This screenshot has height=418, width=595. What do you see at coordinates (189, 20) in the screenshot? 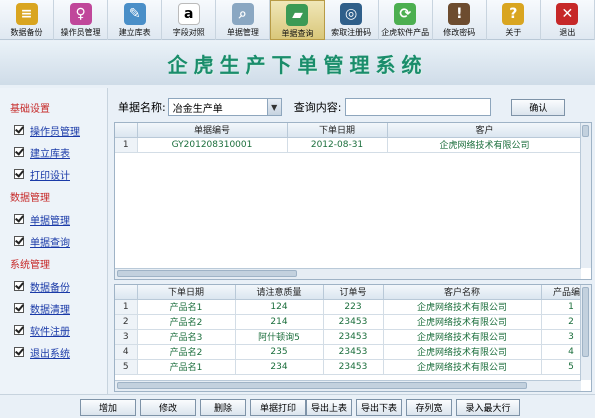
I see `toolbar-button-3: a 字段对照` at bounding box center [189, 20].